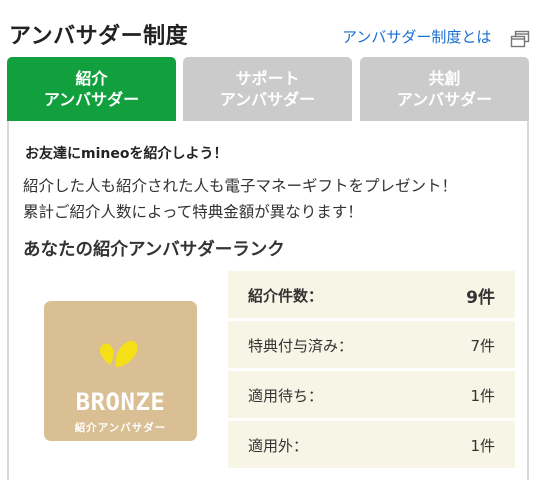  I want to click on tab-support-ambassador: サポート アンバサダー, so click(267, 89).